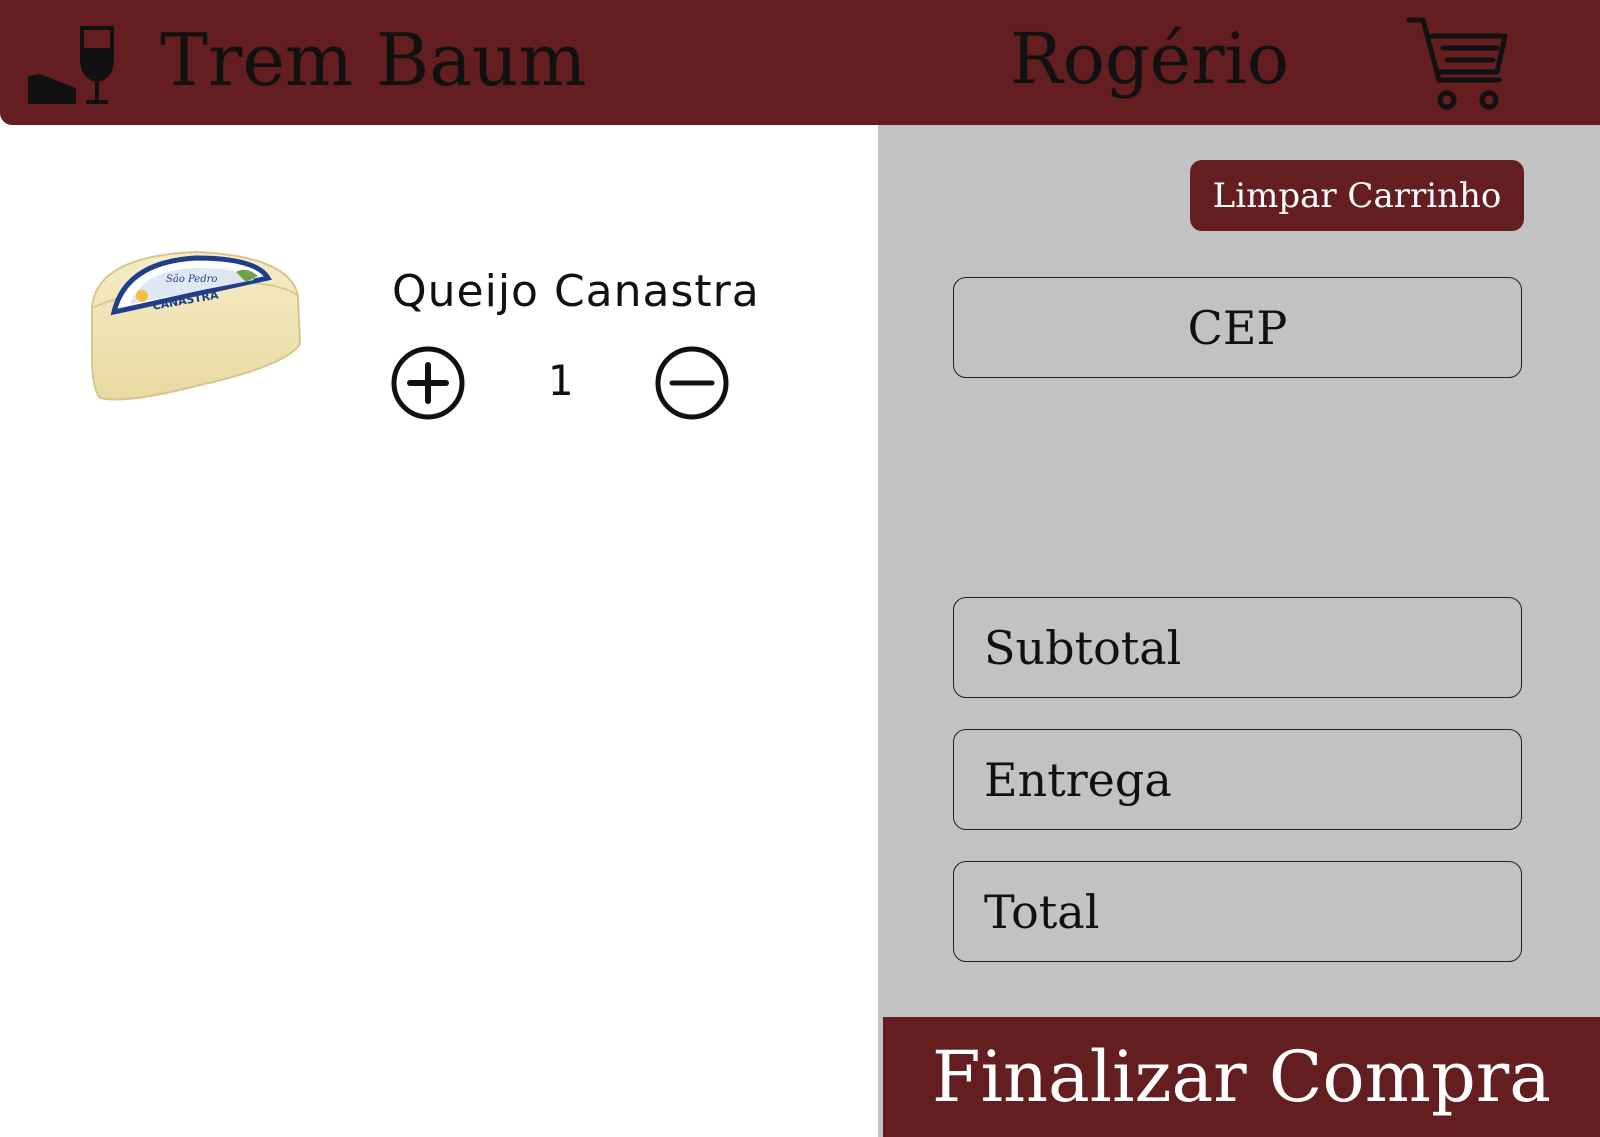  I want to click on quantity-value: 1, so click(560, 380).